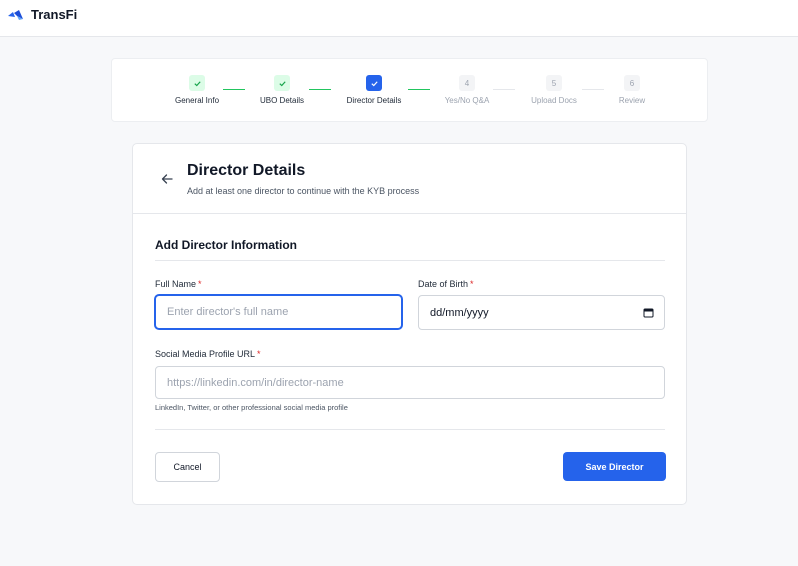 This screenshot has width=798, height=566. What do you see at coordinates (281, 100) in the screenshot?
I see `step-label: UBO Details` at bounding box center [281, 100].